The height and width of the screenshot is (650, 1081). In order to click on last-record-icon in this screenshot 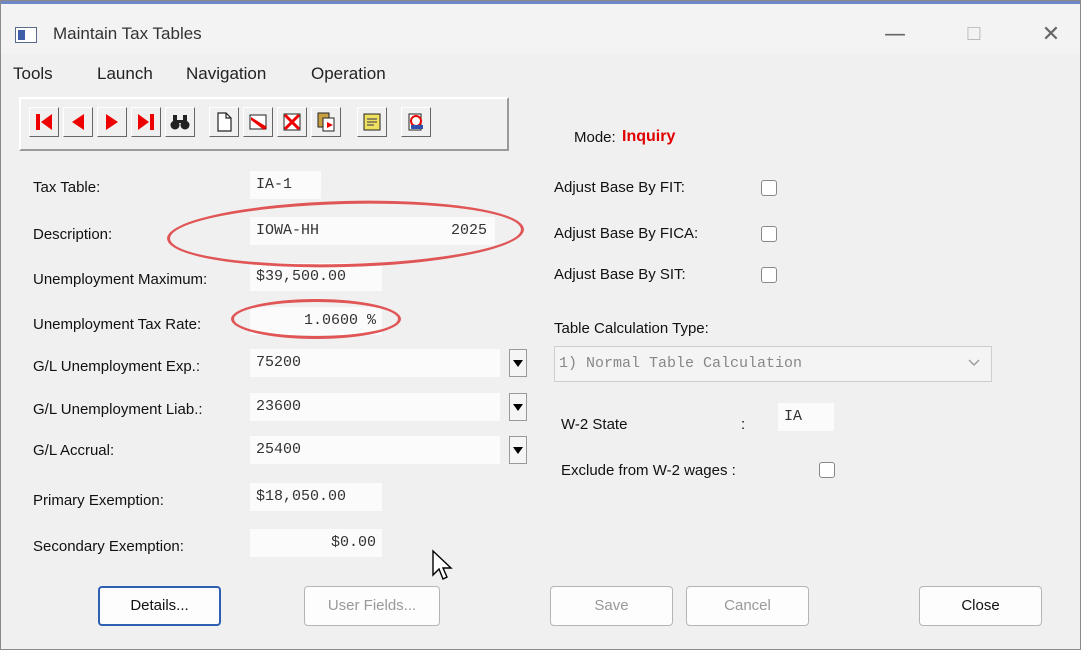, I will do `click(146, 122)`.